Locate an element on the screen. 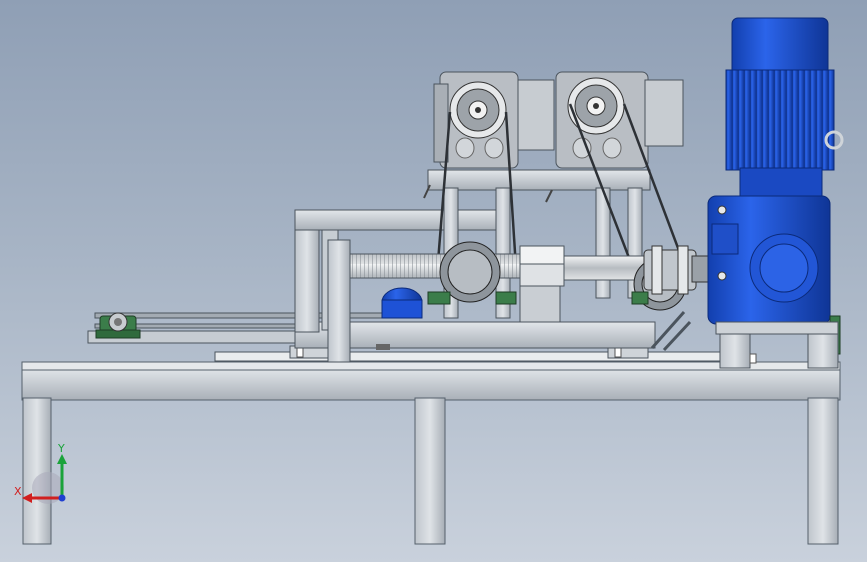  z-axis-dot is located at coordinates (62, 498).